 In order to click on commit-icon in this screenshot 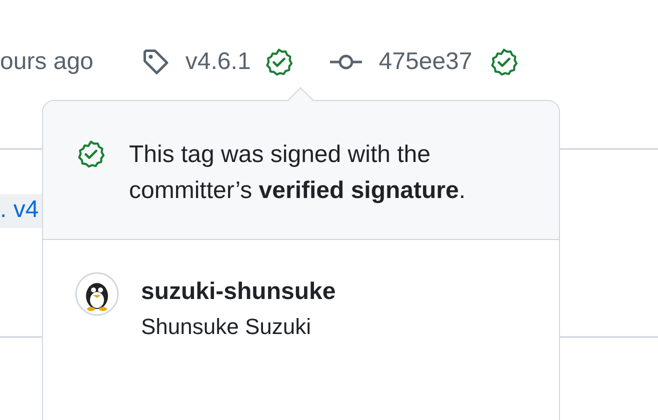, I will do `click(345, 62)`.